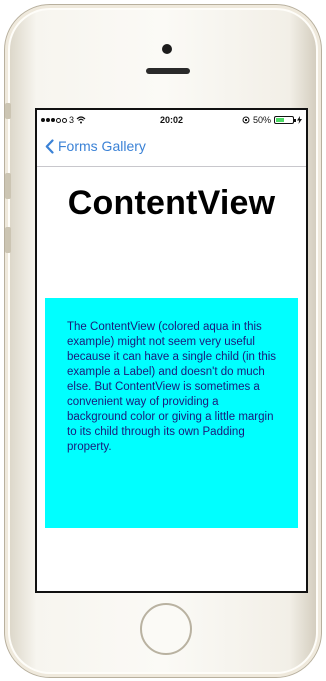 The height and width of the screenshot is (681, 326). I want to click on back-button: Forms Gallery, so click(95, 146).